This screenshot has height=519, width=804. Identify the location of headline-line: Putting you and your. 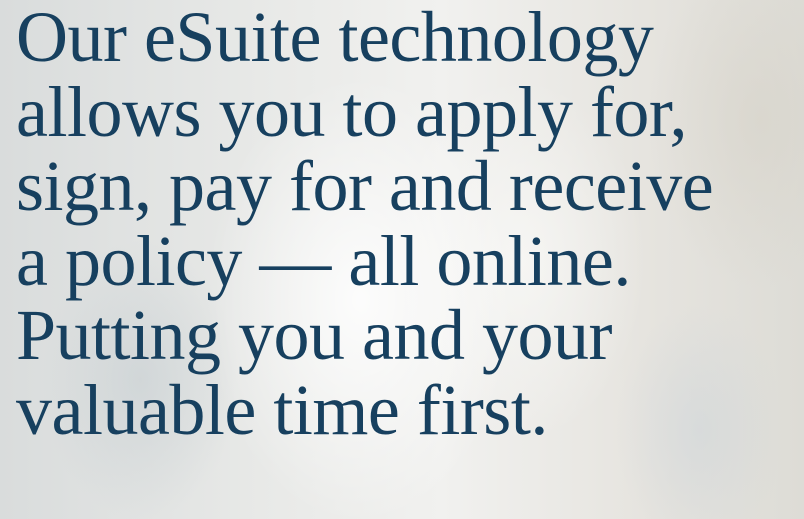
(314, 335).